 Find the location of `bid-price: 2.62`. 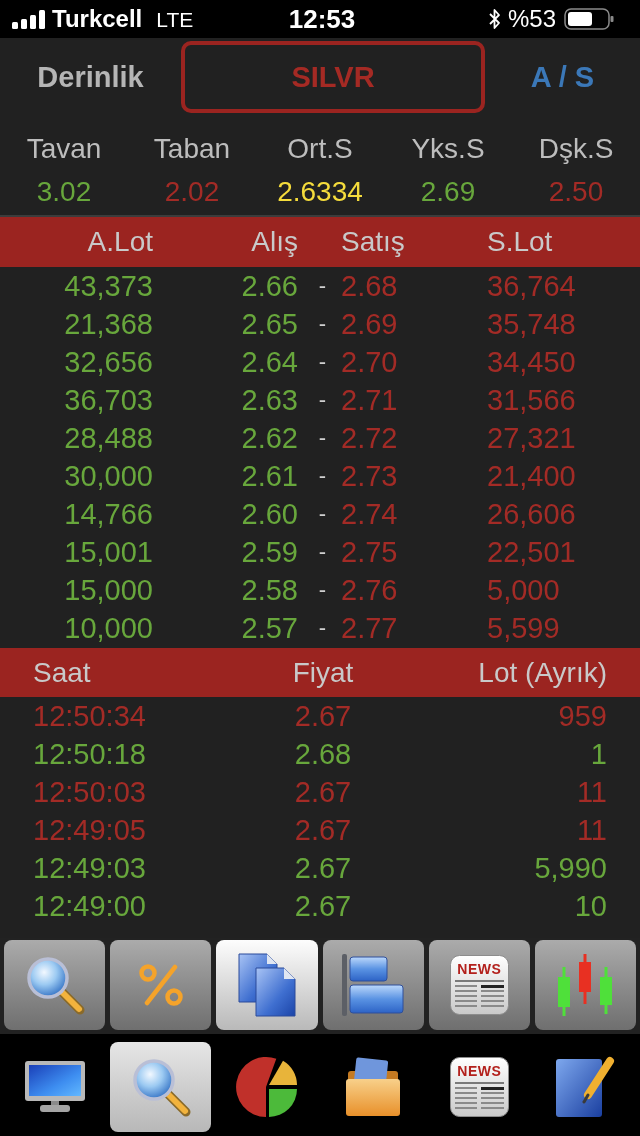

bid-price: 2.62 is located at coordinates (269, 438).